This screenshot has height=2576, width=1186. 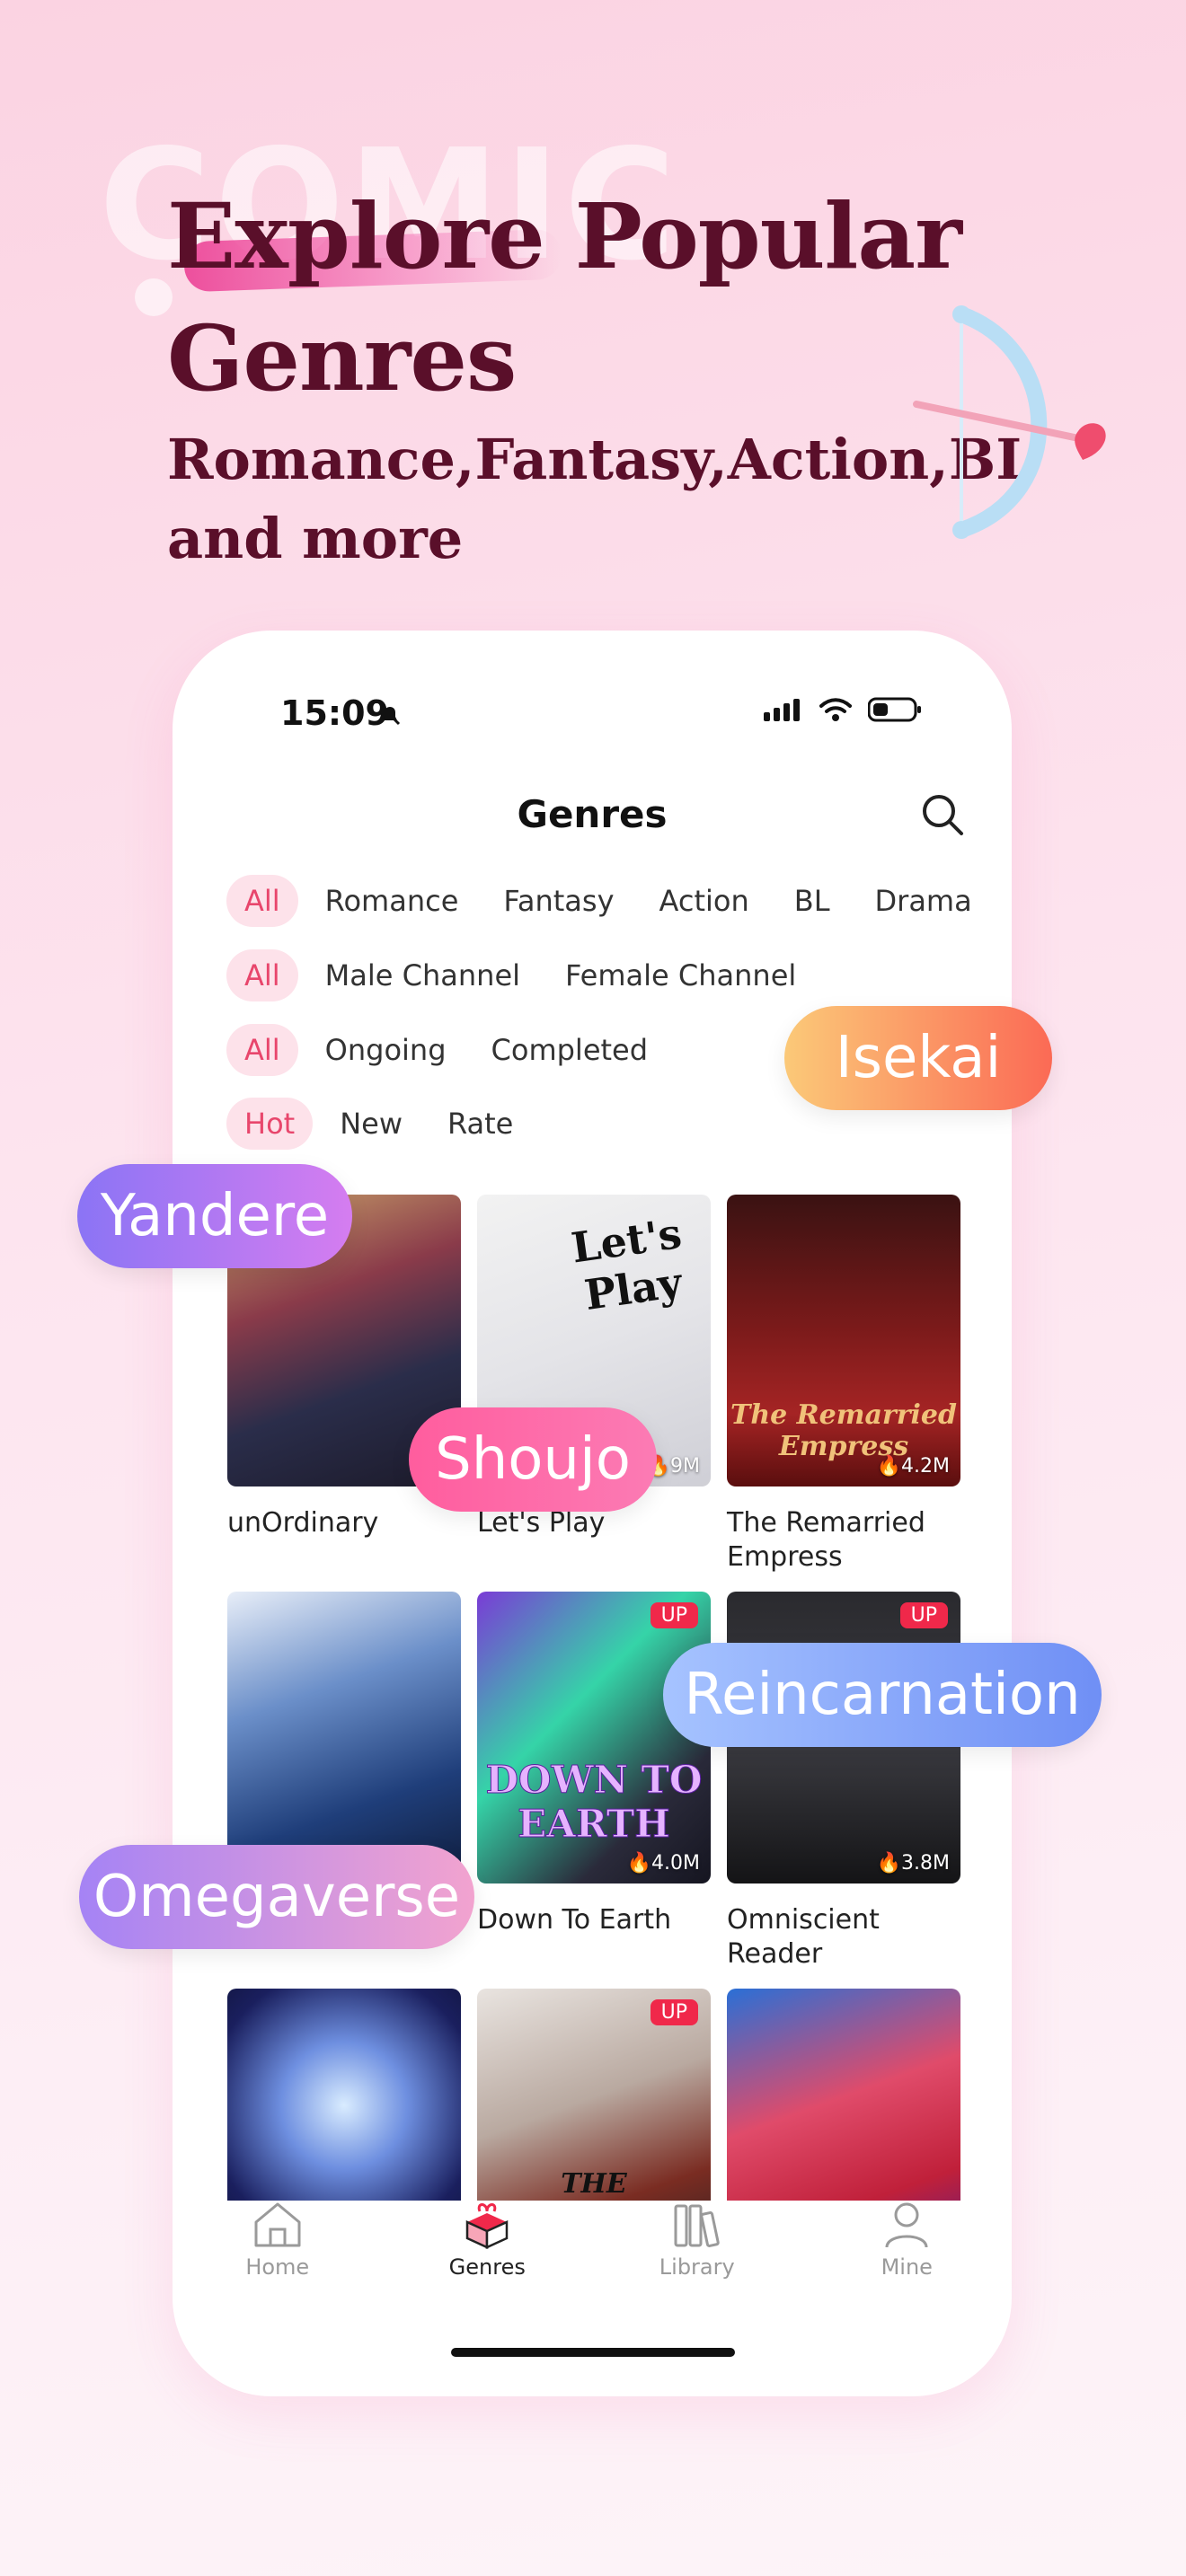 What do you see at coordinates (214, 1216) in the screenshot?
I see `genre-tag-yandere: Yandere` at bounding box center [214, 1216].